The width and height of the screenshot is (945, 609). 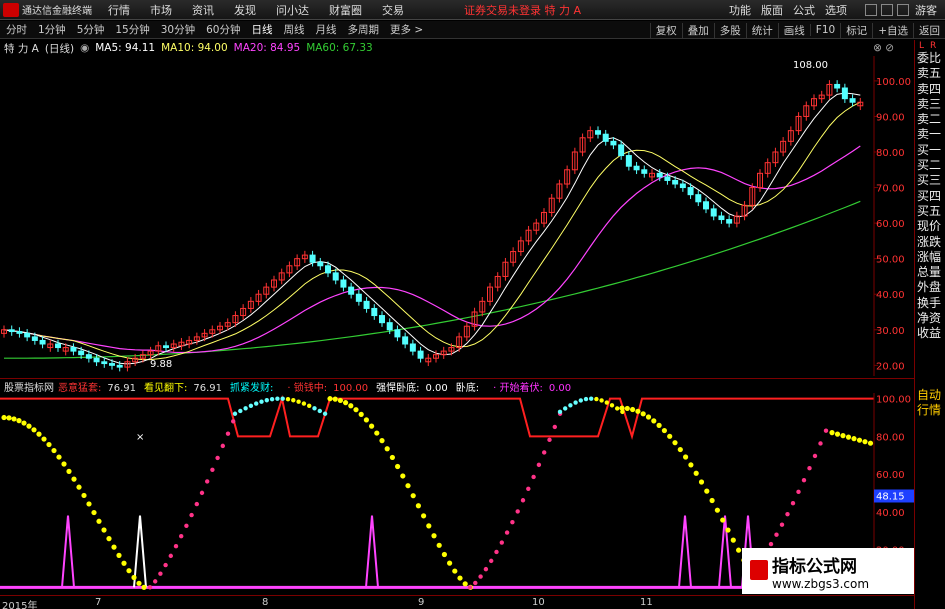 I want to click on menu-function: 功能, so click(x=740, y=10).